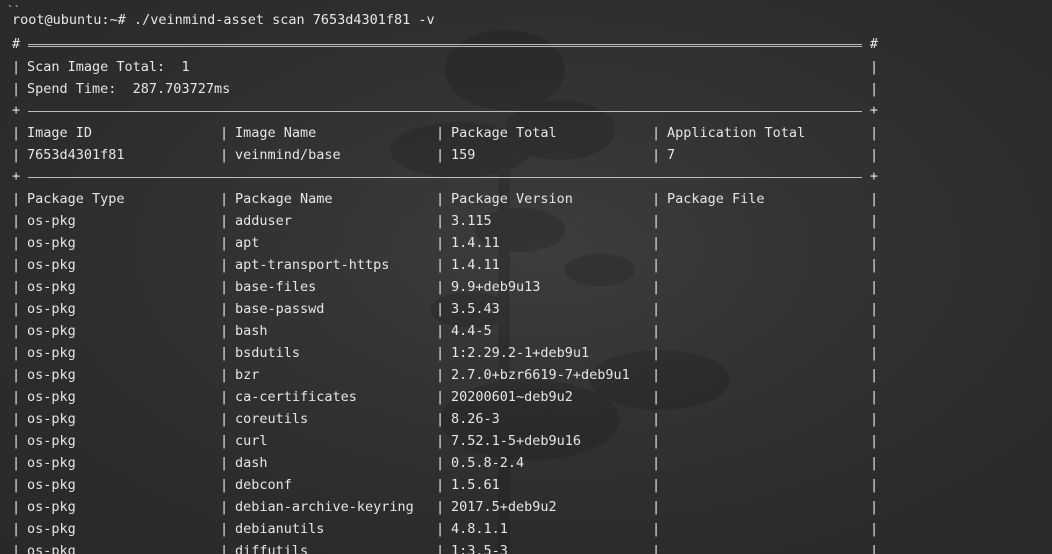 The width and height of the screenshot is (1052, 554). Describe the element at coordinates (72, 89) in the screenshot. I see `spend-time-label: Spend Time:` at that location.